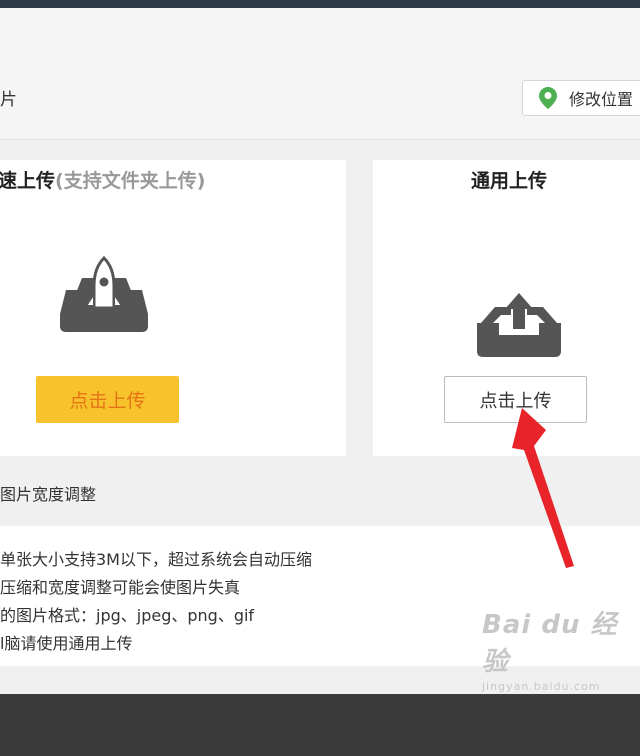 The height and width of the screenshot is (756, 640). I want to click on fast-upload-title-text: 速上传, so click(28, 181).